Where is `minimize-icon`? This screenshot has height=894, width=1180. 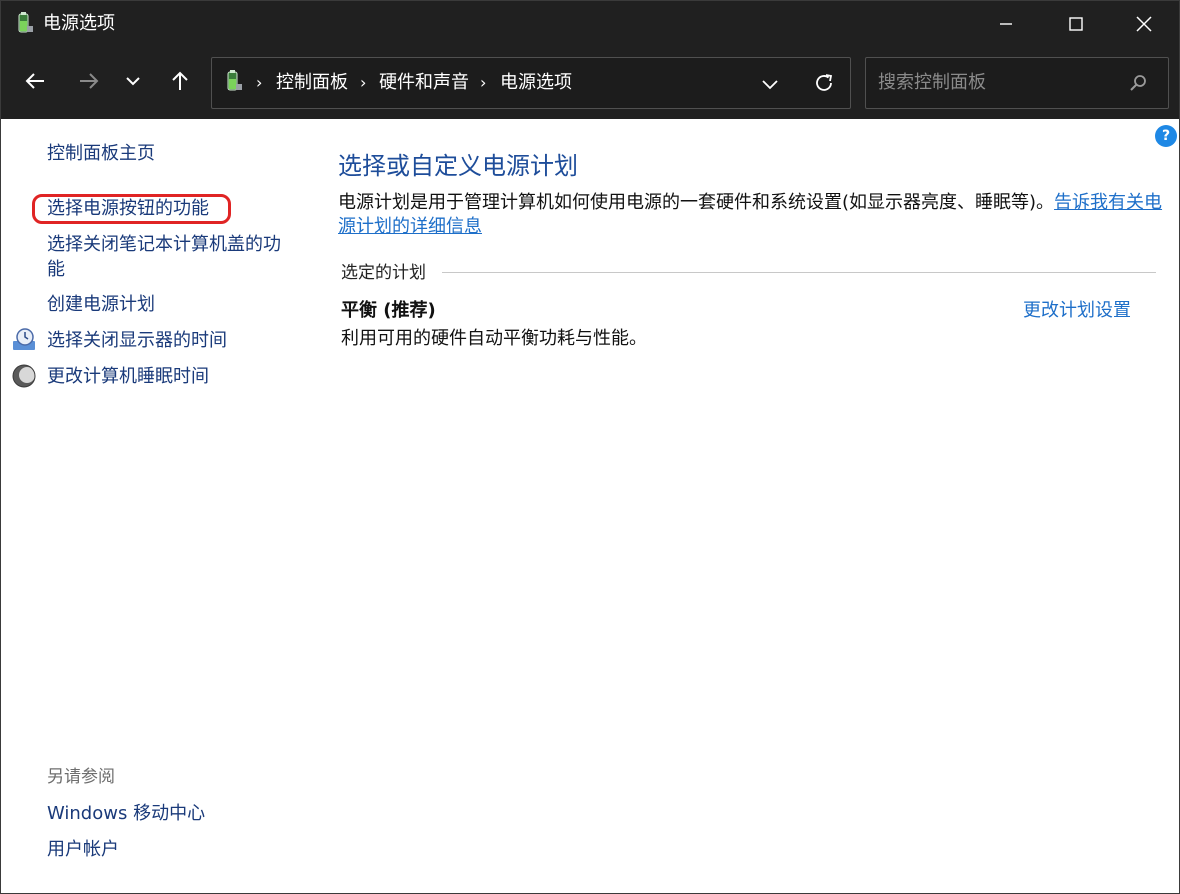
minimize-icon is located at coordinates (1006, 24).